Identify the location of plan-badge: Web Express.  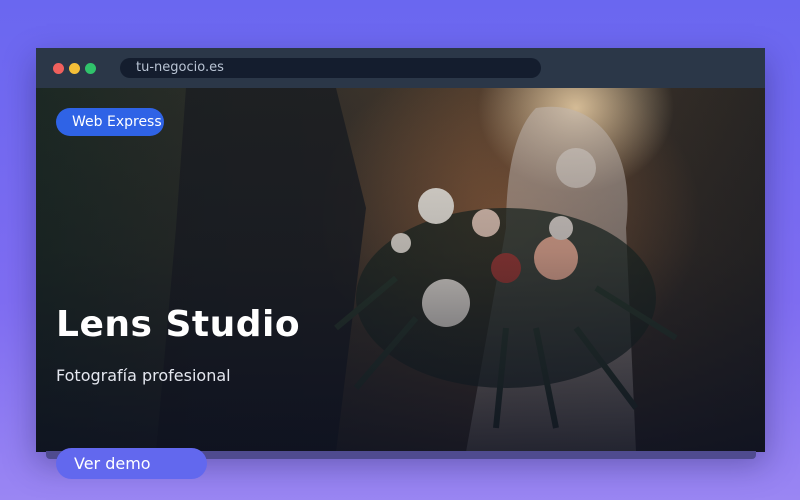
(110, 122).